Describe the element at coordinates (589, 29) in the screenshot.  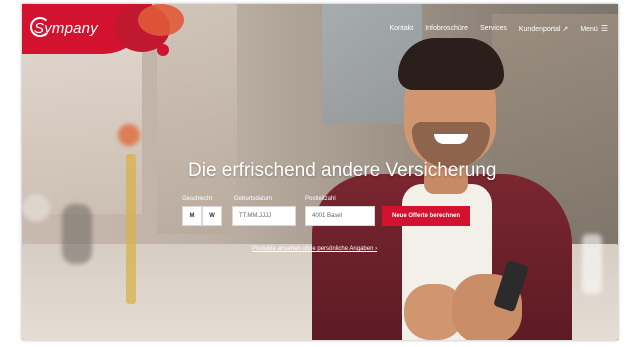
I see `nav-menu-label: Menü` at that location.